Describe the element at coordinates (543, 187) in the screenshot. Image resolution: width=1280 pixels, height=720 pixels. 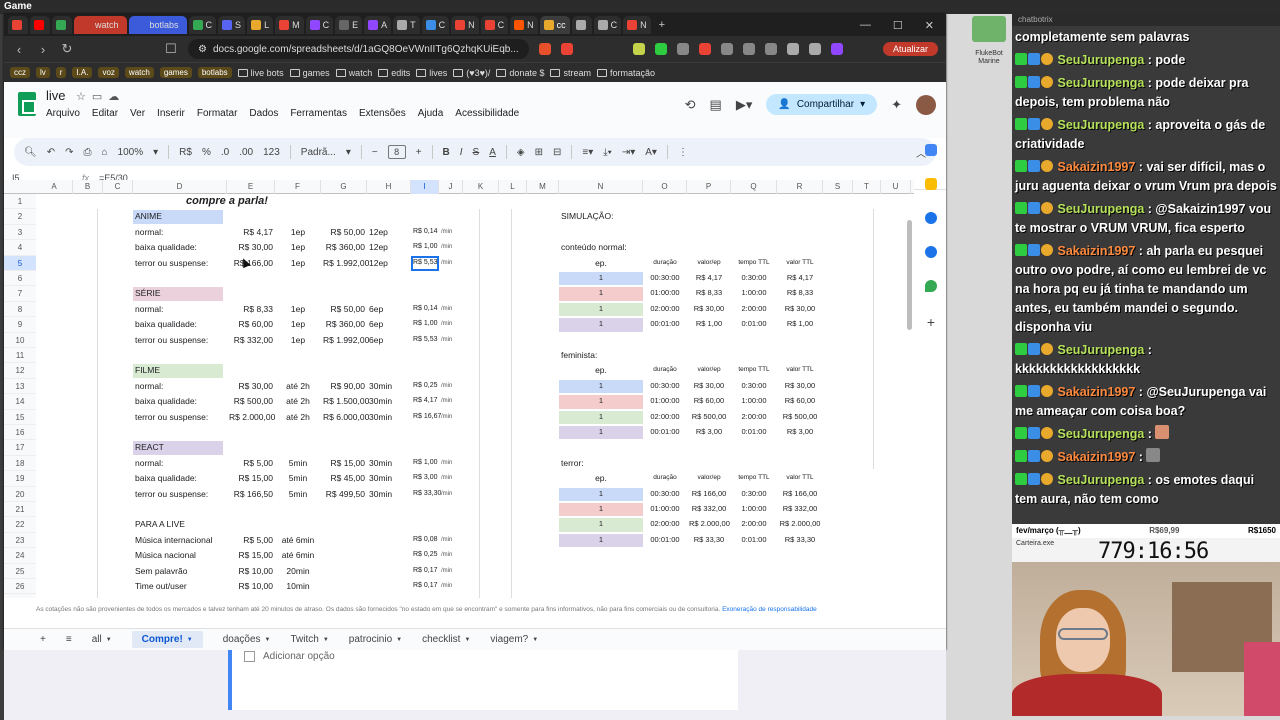
I see `column-header: M` at that location.